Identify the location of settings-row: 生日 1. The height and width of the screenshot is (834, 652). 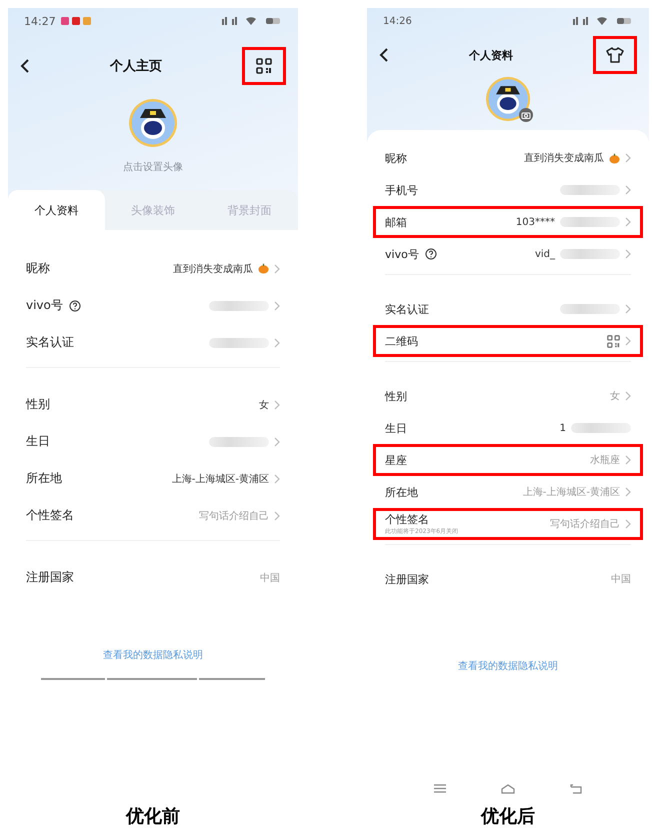
(508, 428).